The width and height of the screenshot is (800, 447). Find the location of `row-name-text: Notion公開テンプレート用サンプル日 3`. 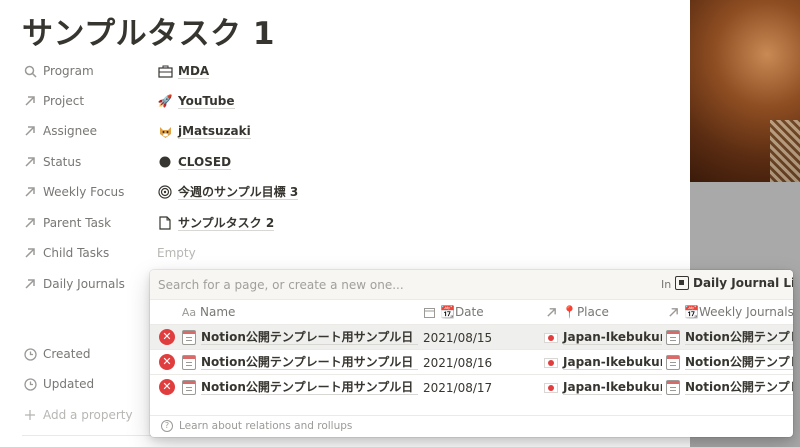

row-name-text: Notion公開テンプレート用サンプル日 3 is located at coordinates (309, 387).